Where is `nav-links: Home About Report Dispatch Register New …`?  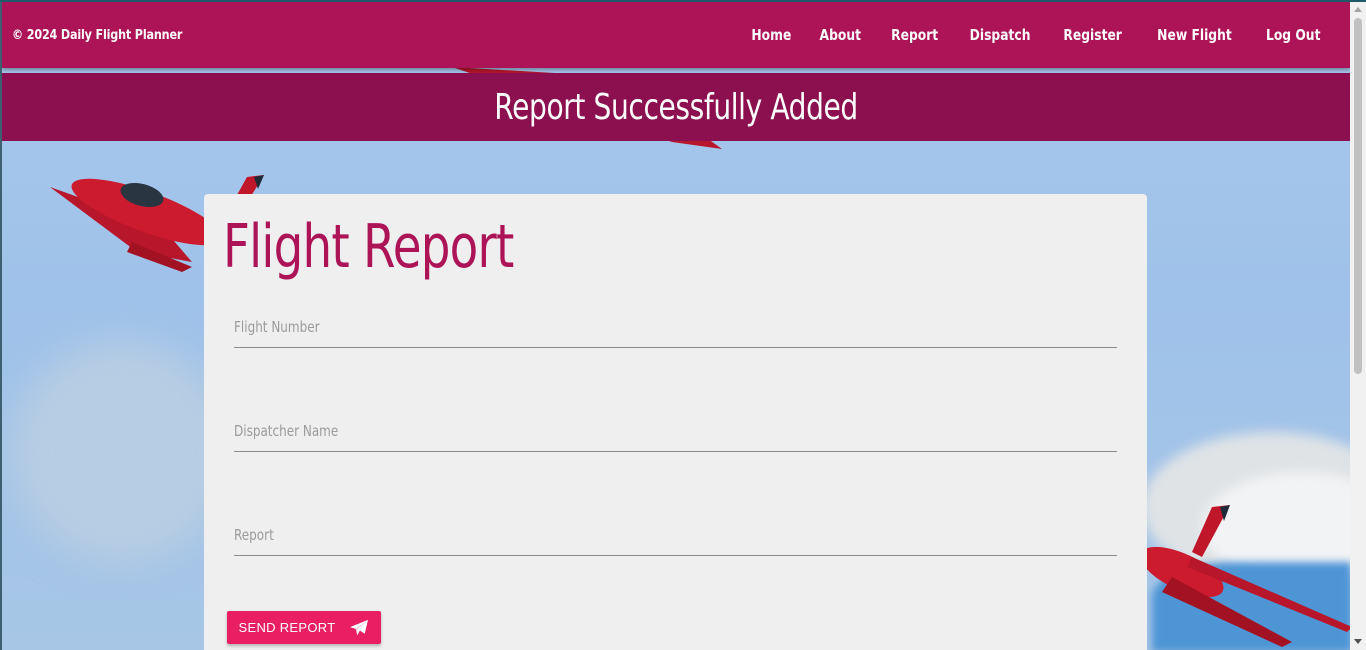 nav-links: Home About Report Dispatch Register New … is located at coordinates (1036, 35).